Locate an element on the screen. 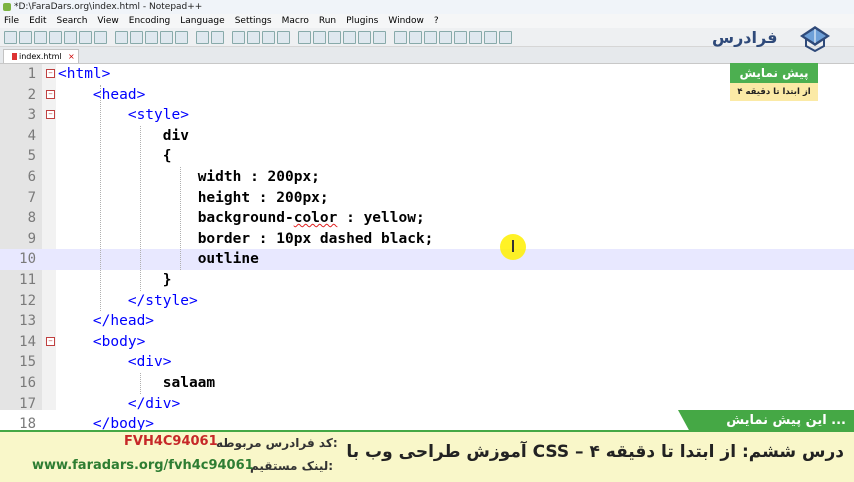 This screenshot has height=482, width=854. wrap-icon is located at coordinates (304, 37).